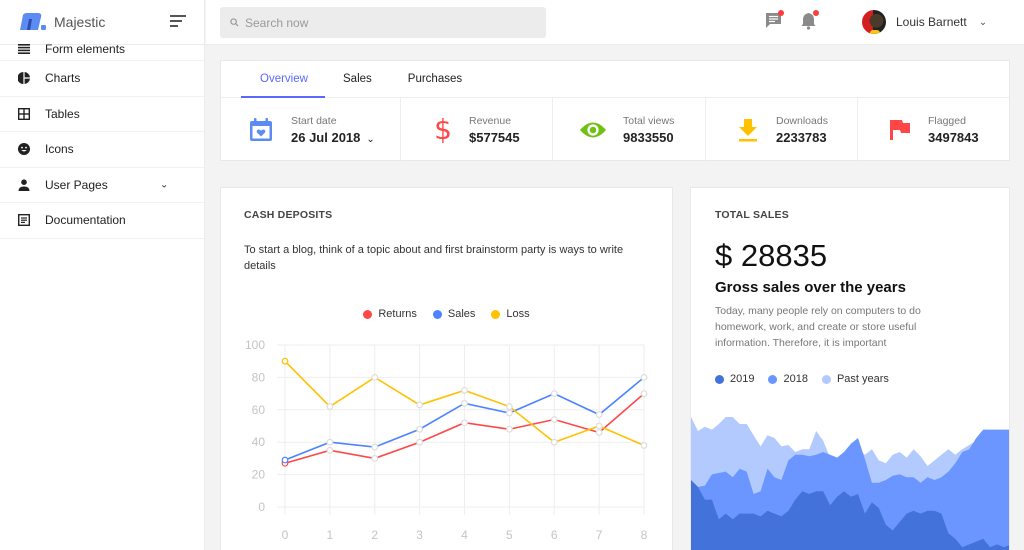  What do you see at coordinates (102, 114) in the screenshot?
I see `sidebar-item-tables: Tables` at bounding box center [102, 114].